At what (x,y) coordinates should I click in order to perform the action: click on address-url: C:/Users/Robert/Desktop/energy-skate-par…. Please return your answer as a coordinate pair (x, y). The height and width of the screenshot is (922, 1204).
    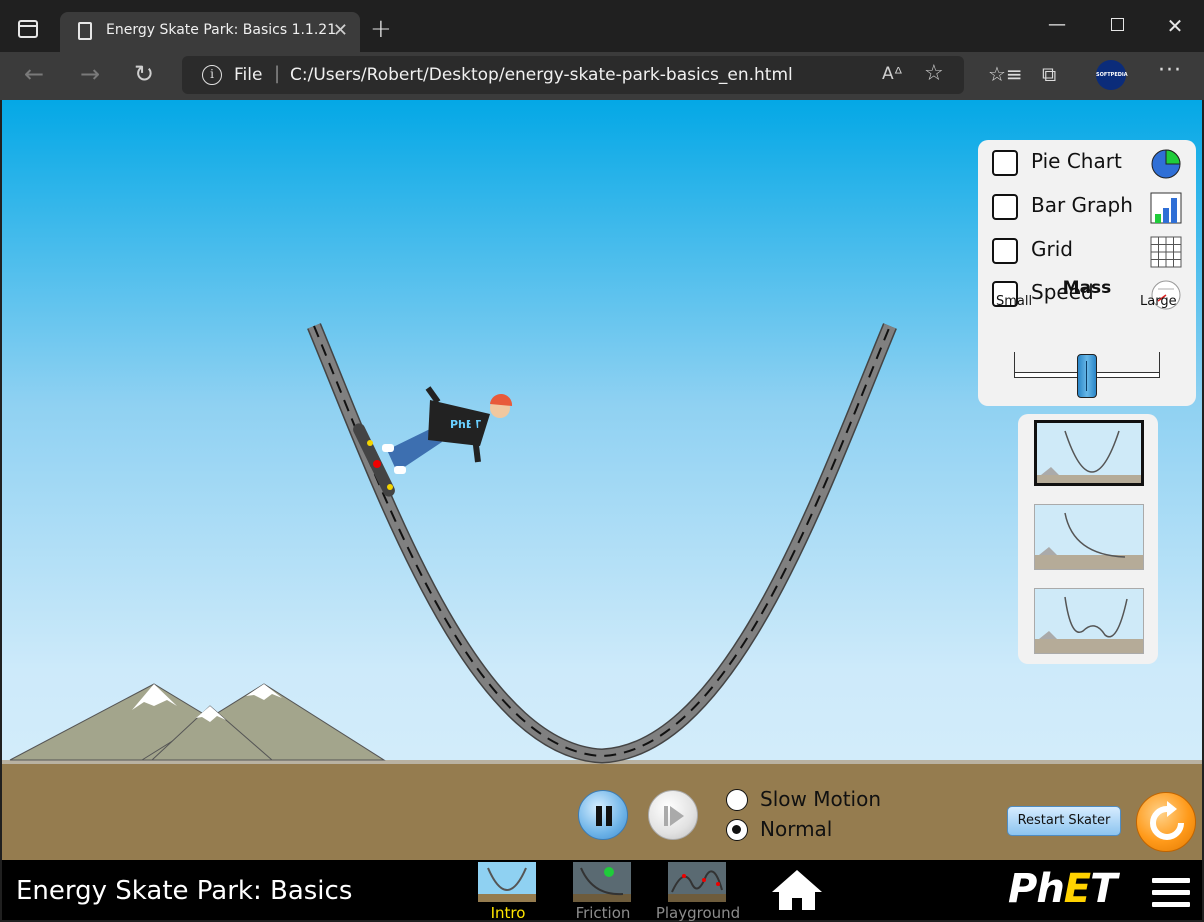
    Looking at the image, I should click on (541, 75).